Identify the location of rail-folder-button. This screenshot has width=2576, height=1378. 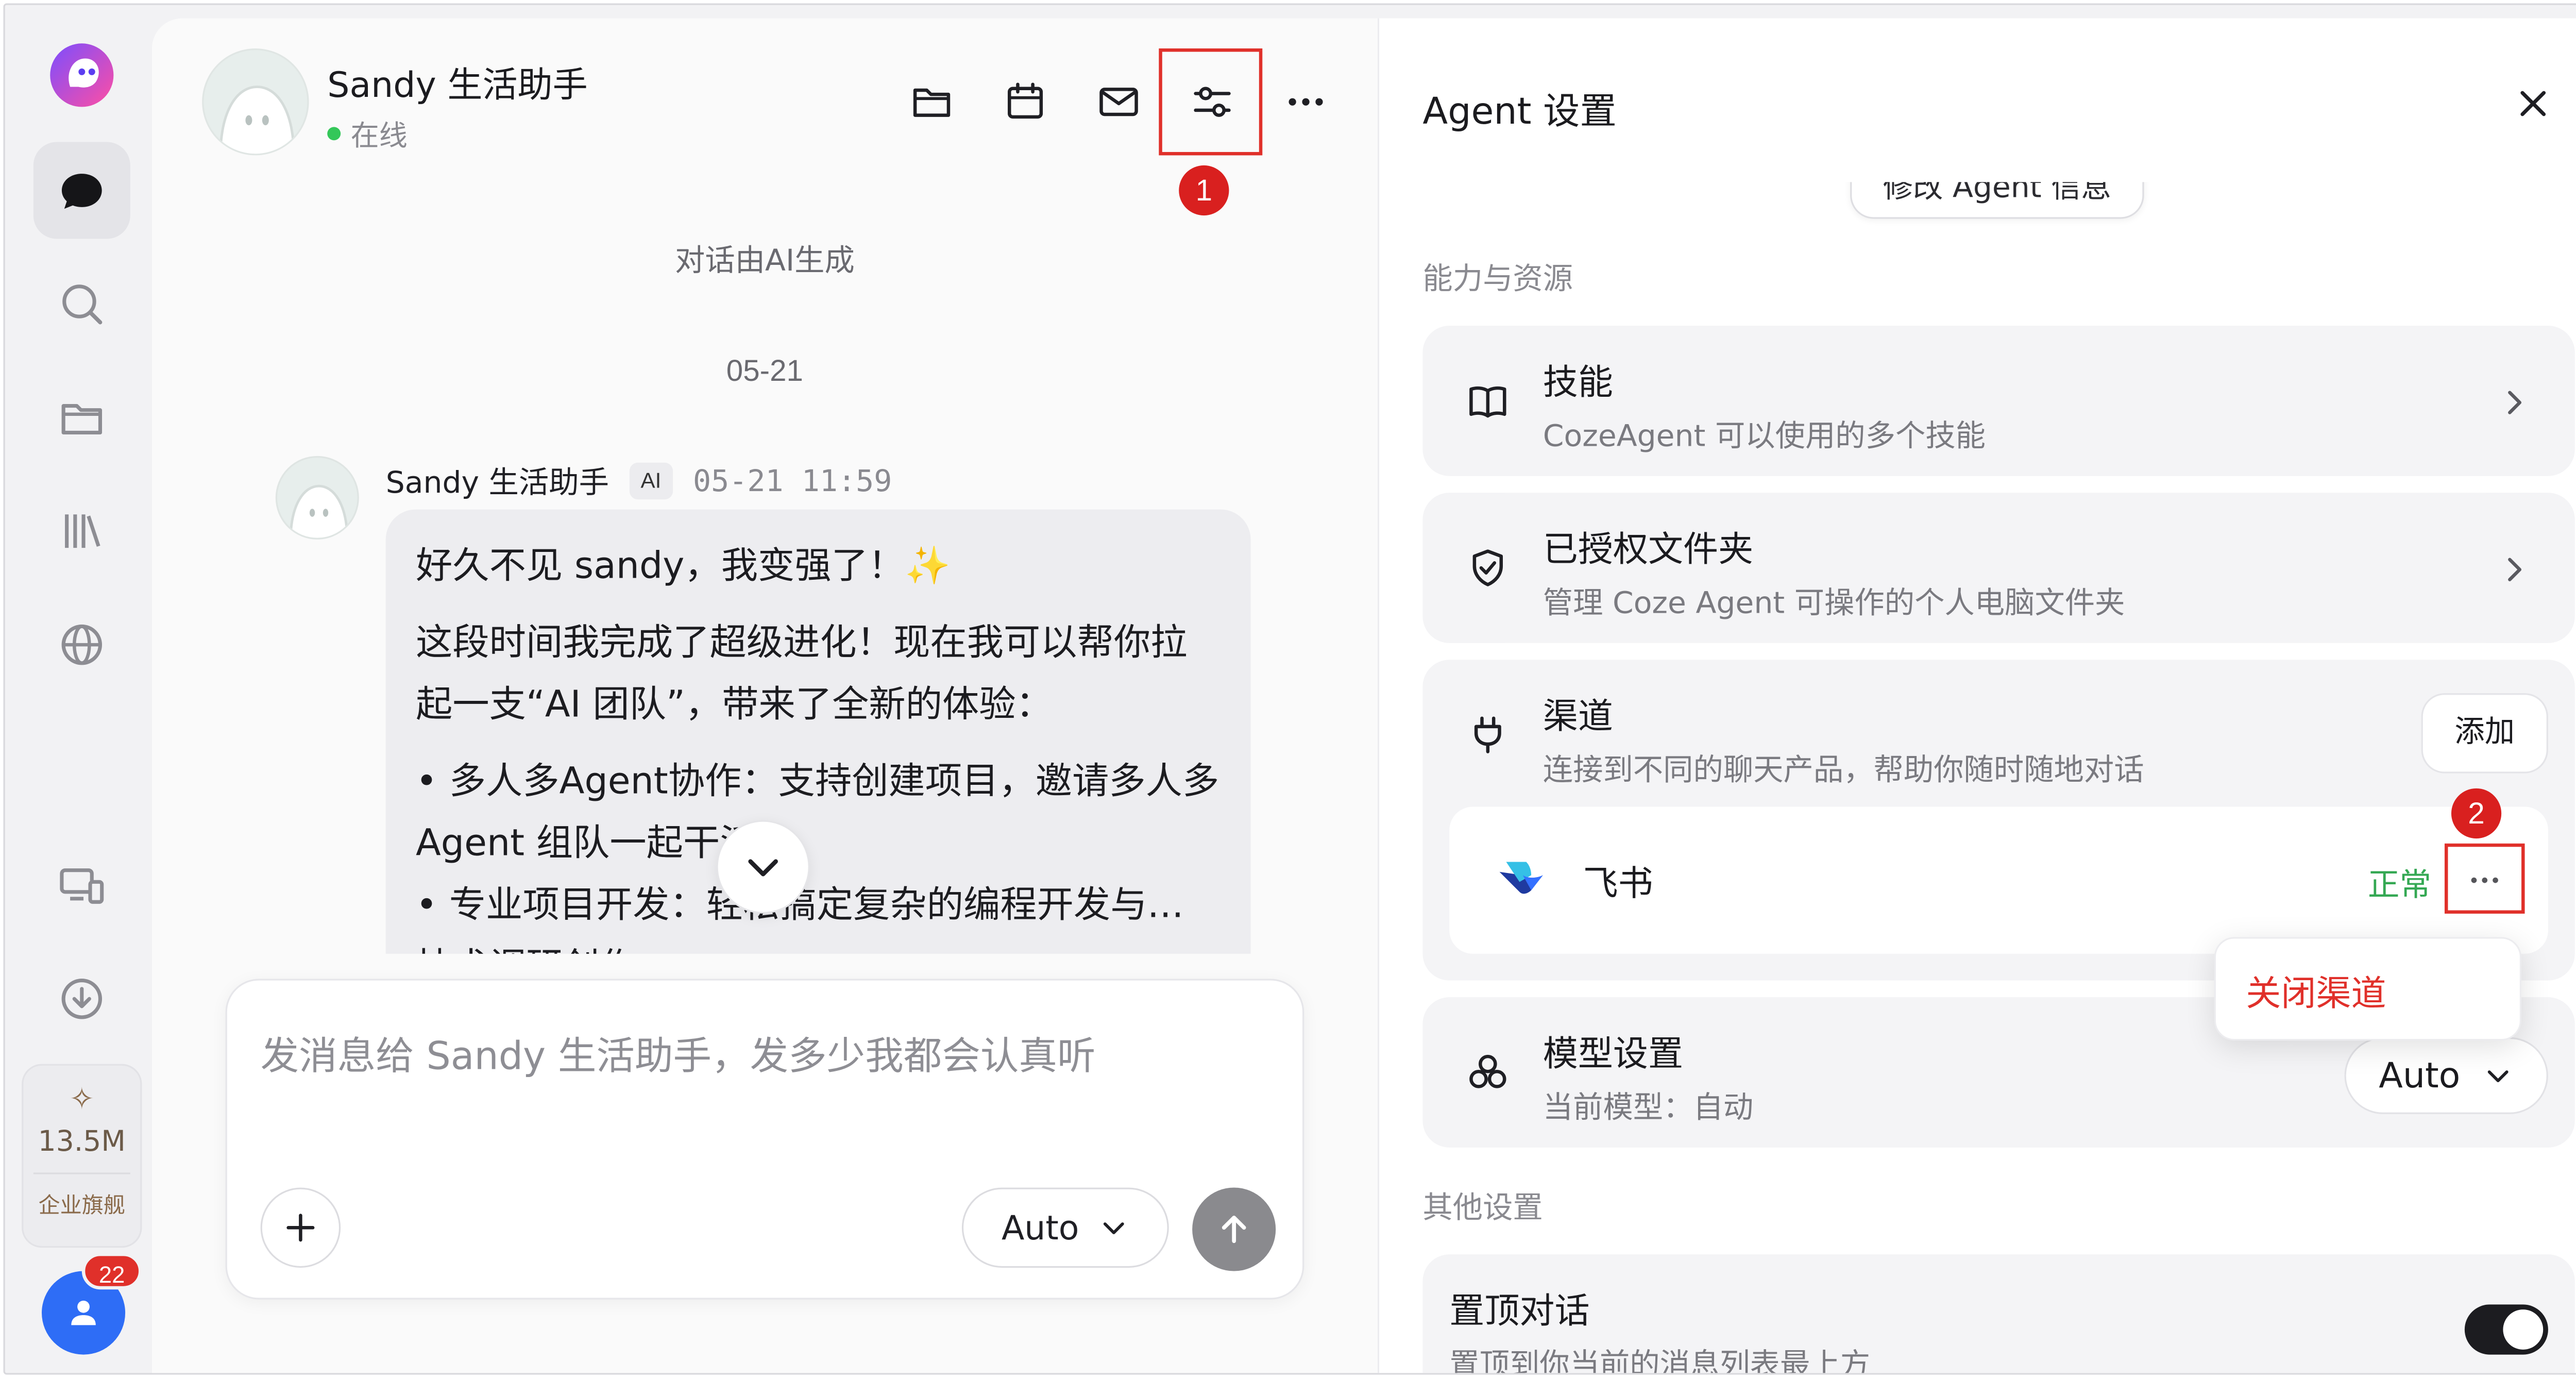
(81, 418).